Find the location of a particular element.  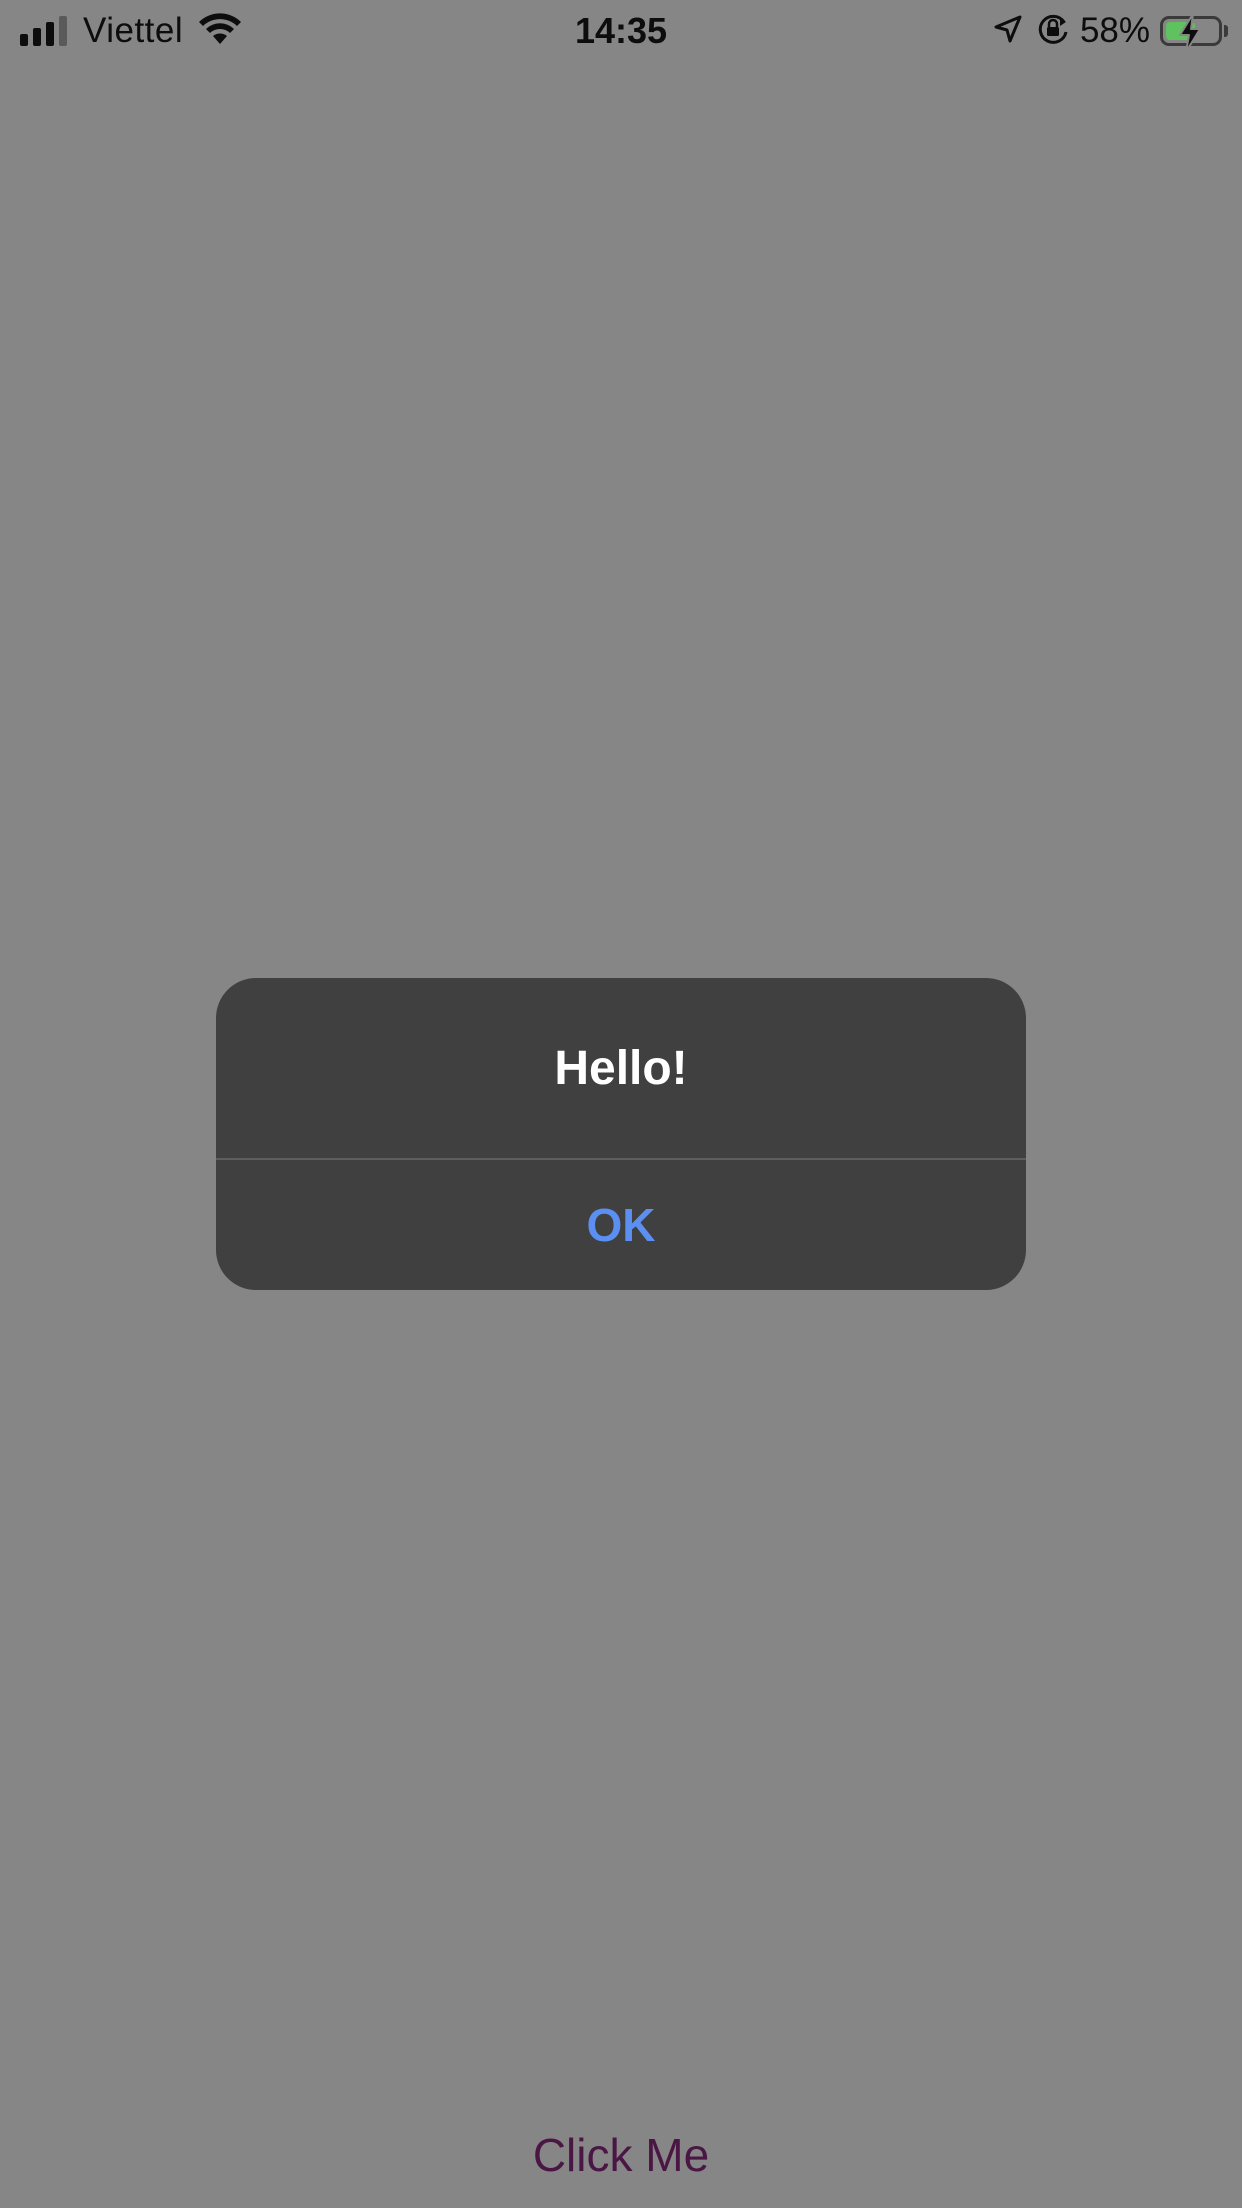

location-arrow-icon is located at coordinates (1008, 31).